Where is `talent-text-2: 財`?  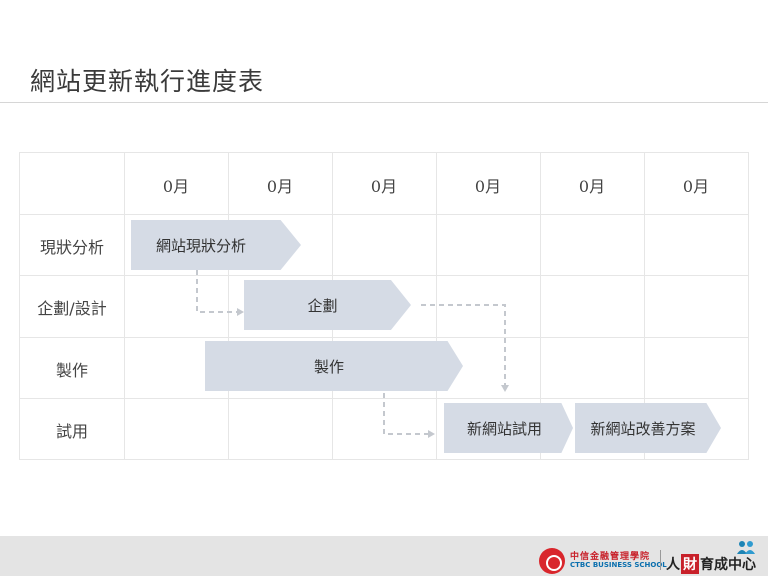
talent-text-2: 財 is located at coordinates (690, 564).